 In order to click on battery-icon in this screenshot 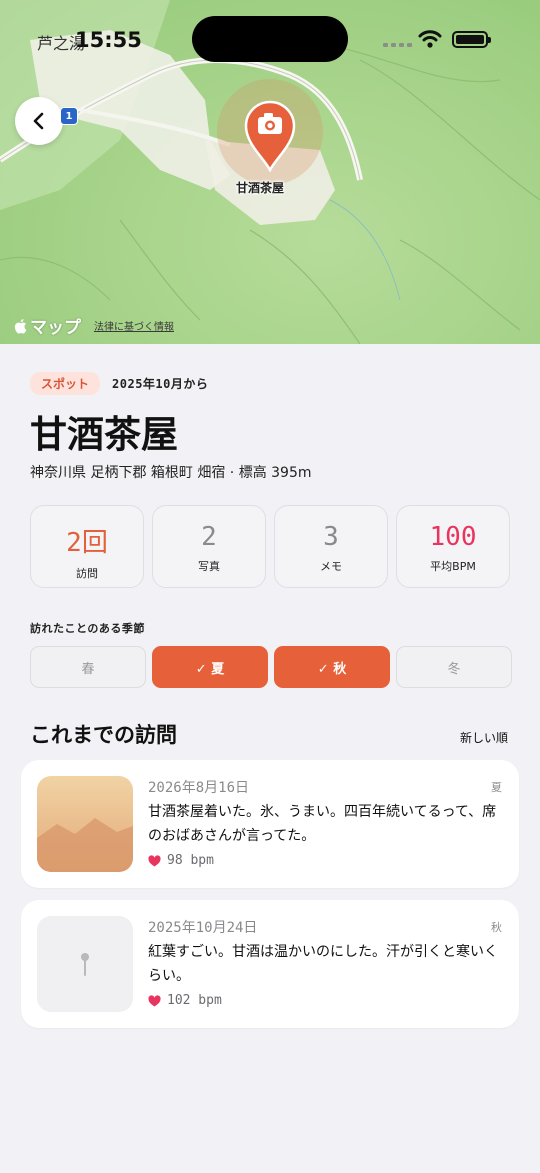, I will do `click(471, 39)`.